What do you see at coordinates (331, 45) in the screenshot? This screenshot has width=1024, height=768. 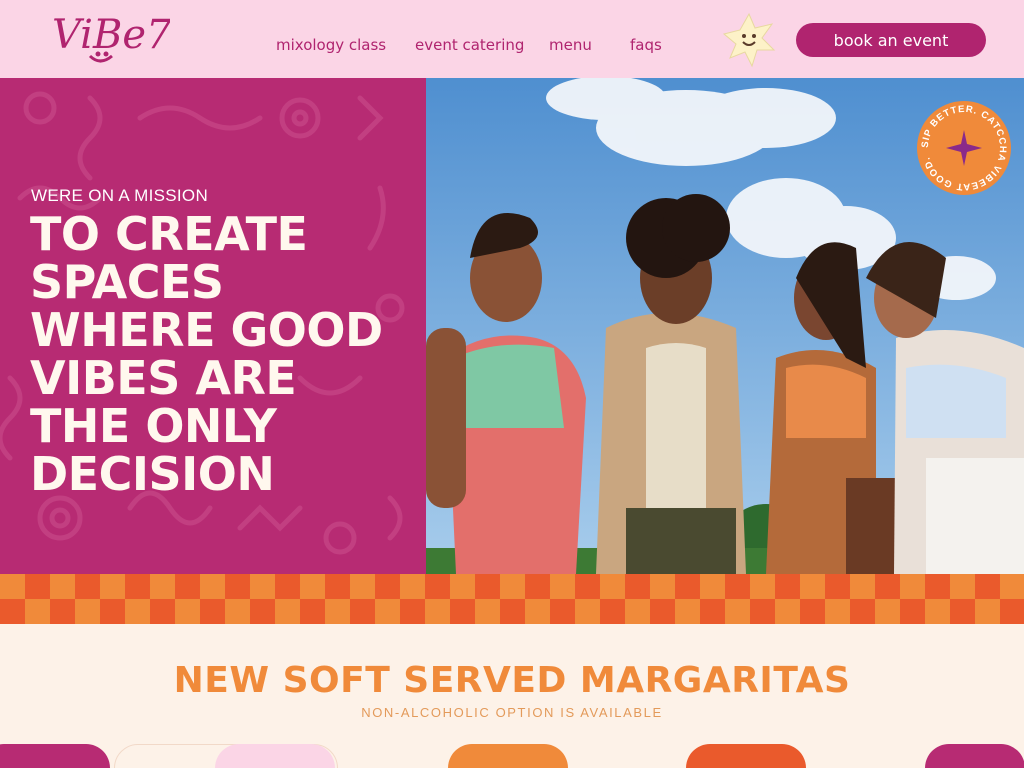 I see `nav-mixology-class: mixology class` at bounding box center [331, 45].